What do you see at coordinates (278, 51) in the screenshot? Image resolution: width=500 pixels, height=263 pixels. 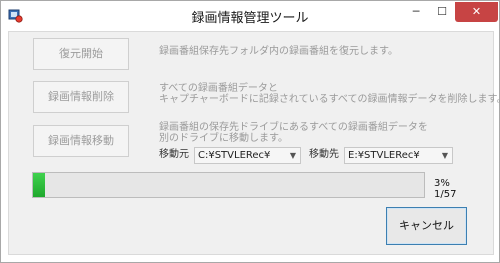 I see `restore-description: 録画番組保存先フォルダ内の録画番組を復元します。` at bounding box center [278, 51].